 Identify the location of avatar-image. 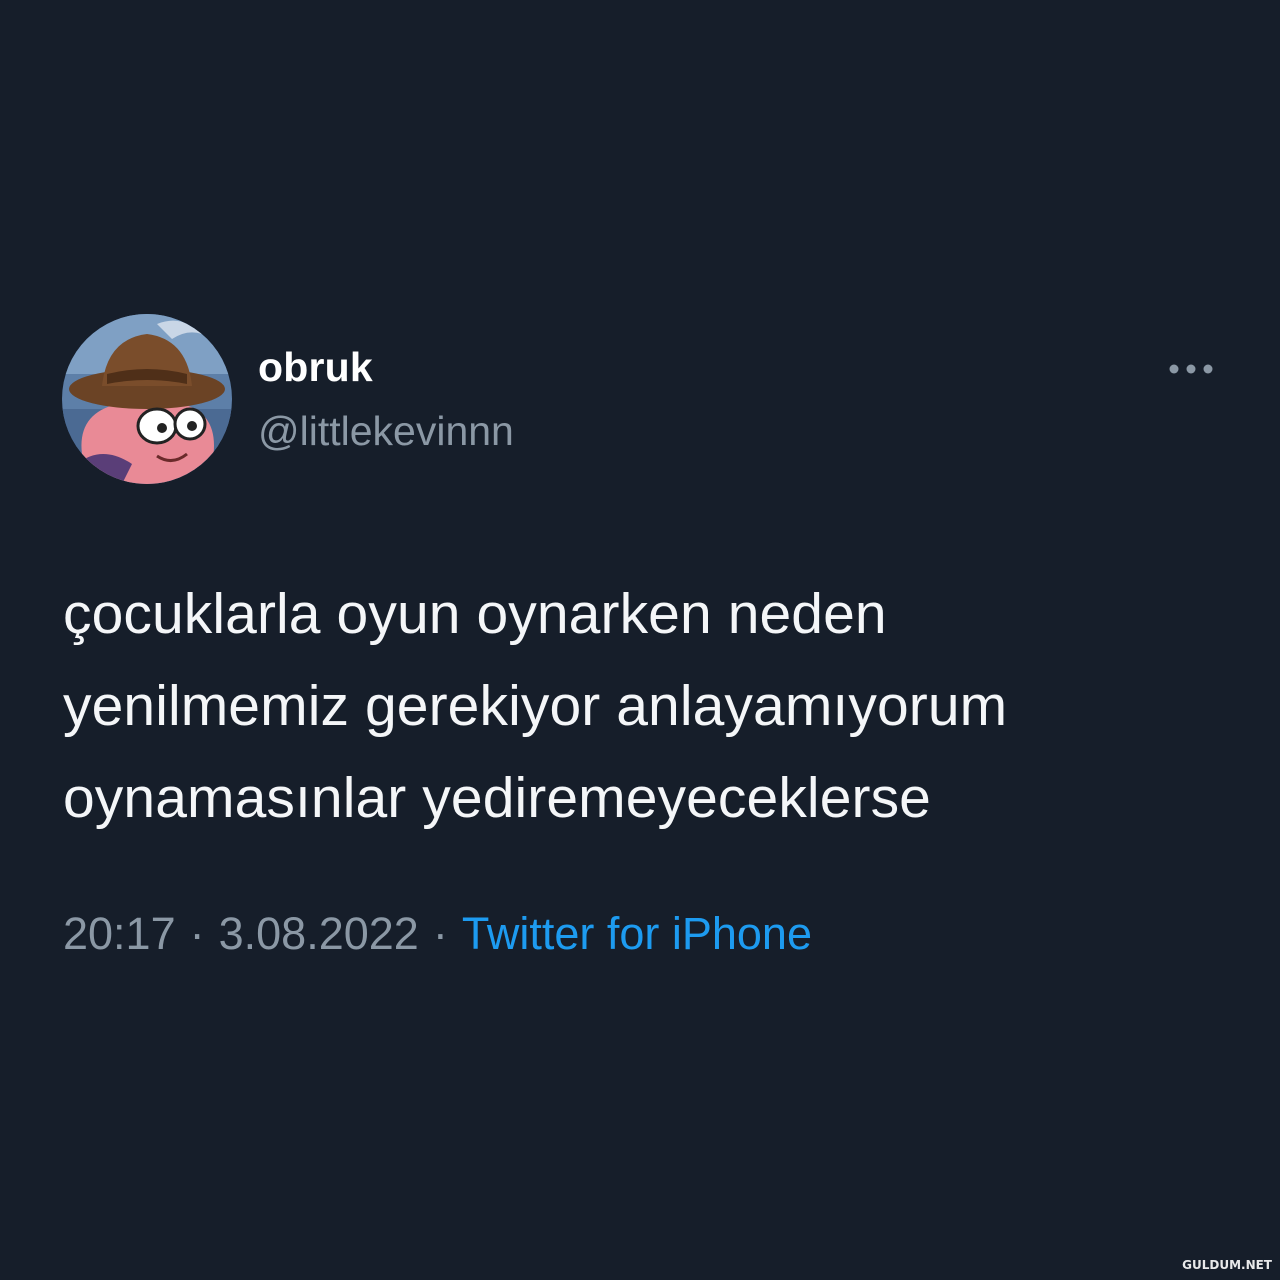
(147, 399).